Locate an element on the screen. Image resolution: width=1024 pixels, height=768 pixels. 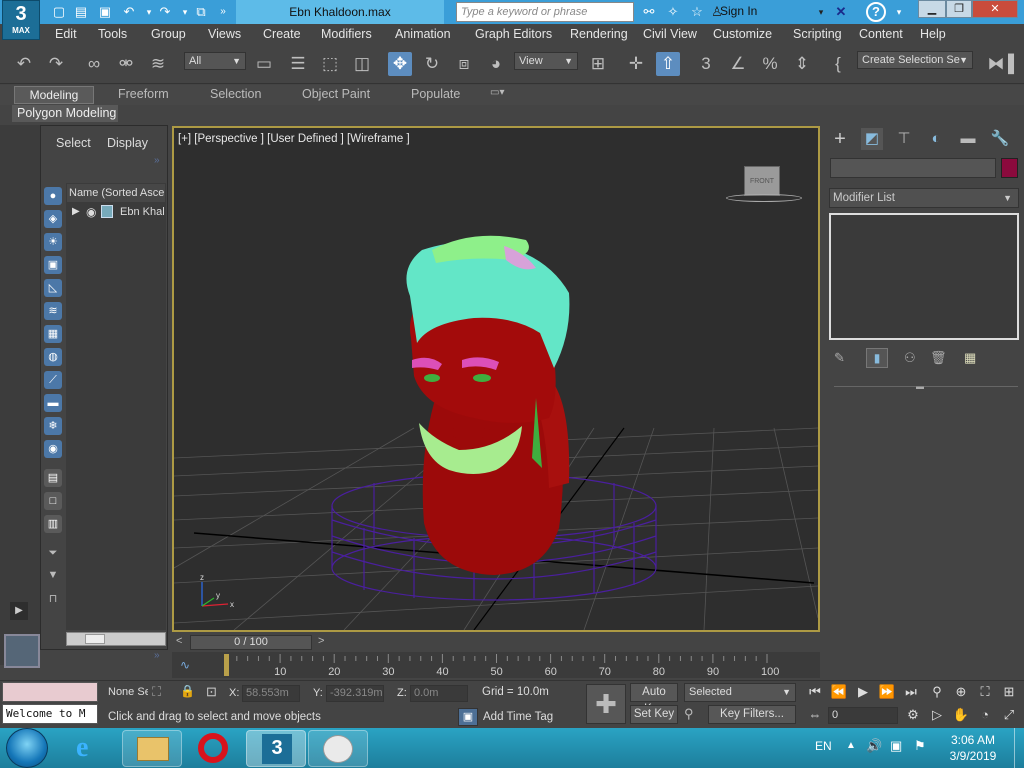
open-file-icon: ▤ is located at coordinates (81, 12).